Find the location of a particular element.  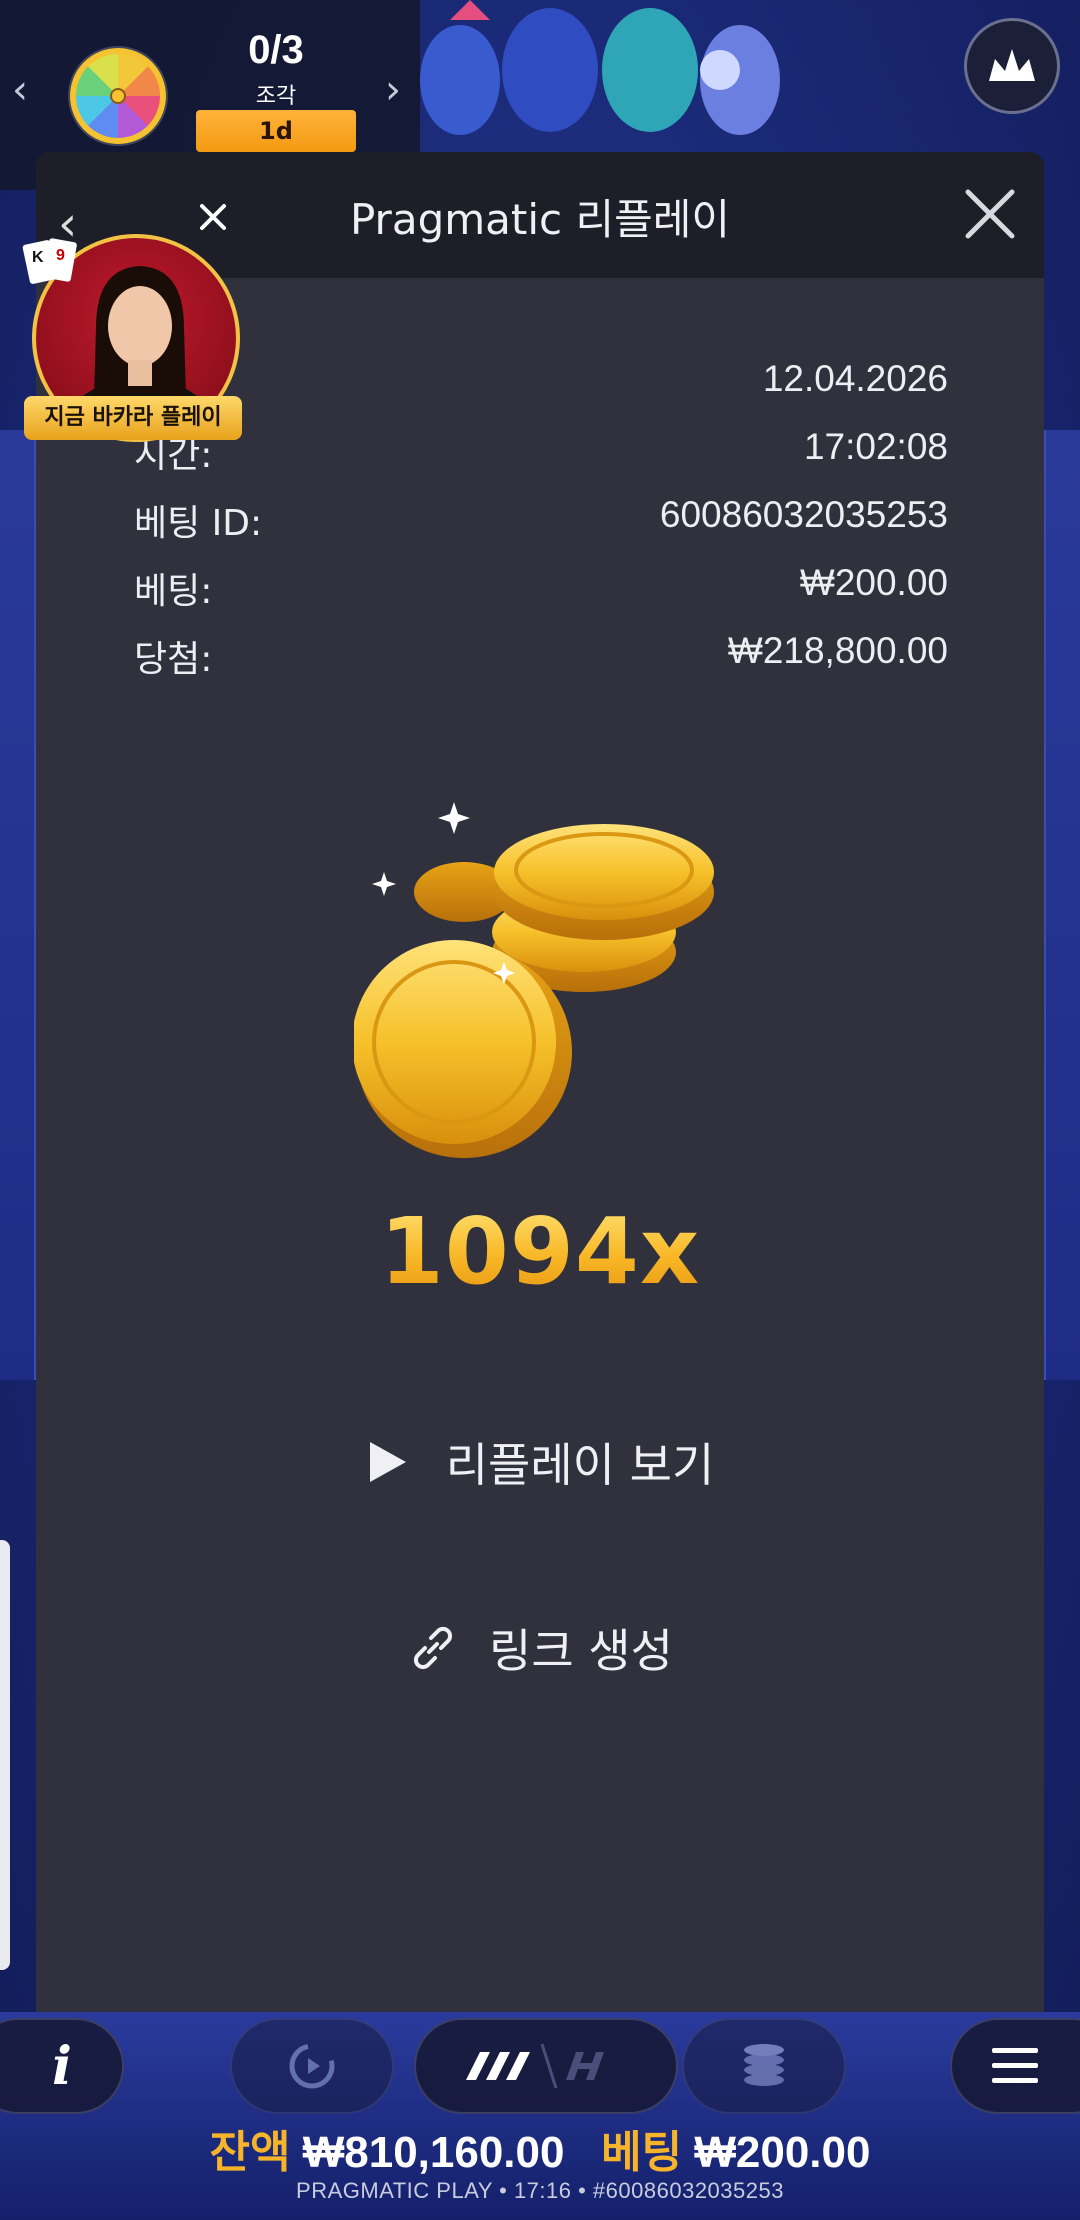

watch-replay-button: 리플레이 보기 is located at coordinates (540, 1462).